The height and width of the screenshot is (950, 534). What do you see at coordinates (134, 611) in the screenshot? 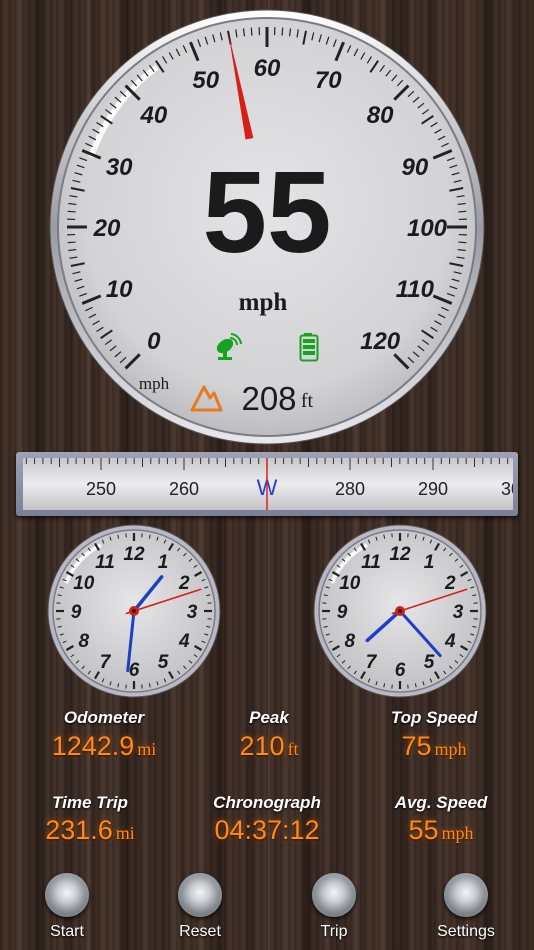
I see `clock-left: 12 12 3 45678 9 1011` at bounding box center [134, 611].